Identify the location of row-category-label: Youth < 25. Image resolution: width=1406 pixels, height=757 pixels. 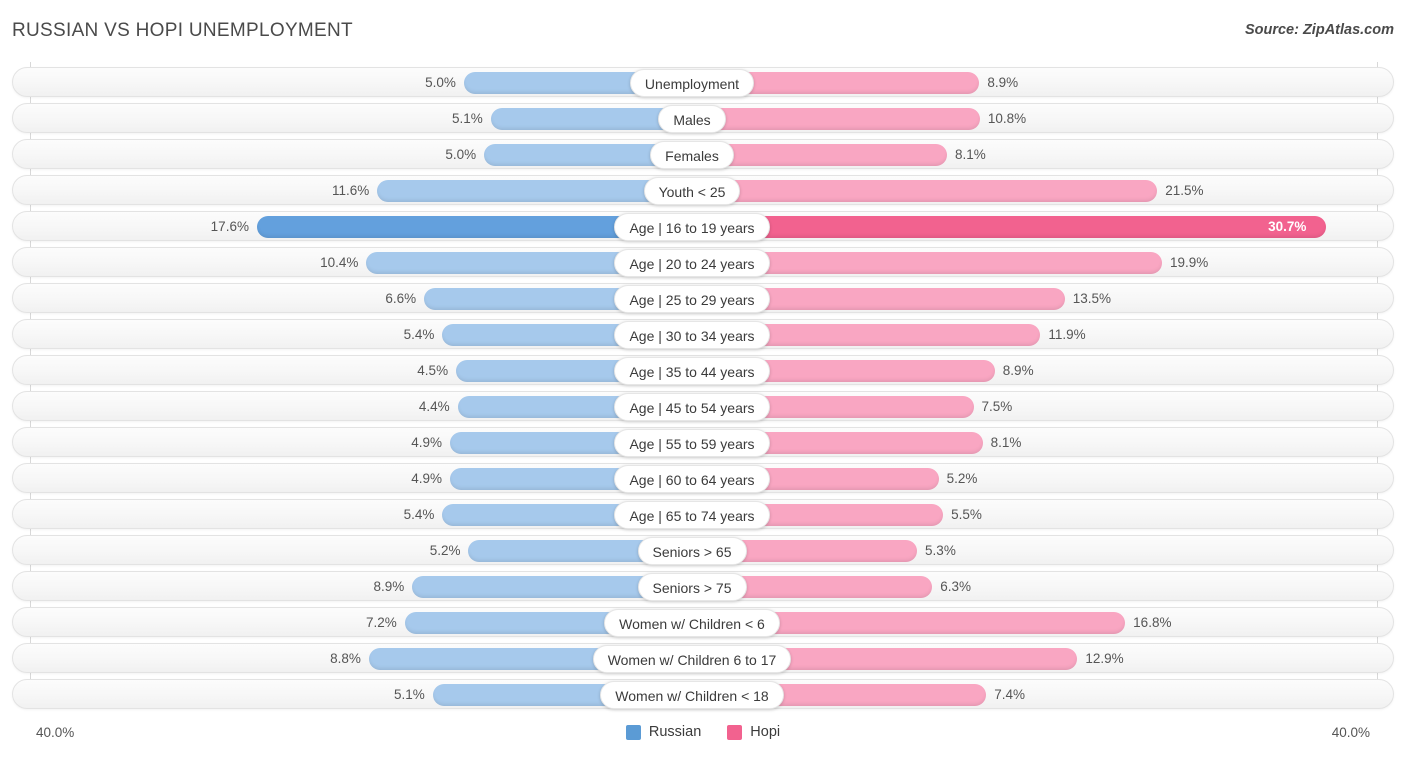
(692, 191).